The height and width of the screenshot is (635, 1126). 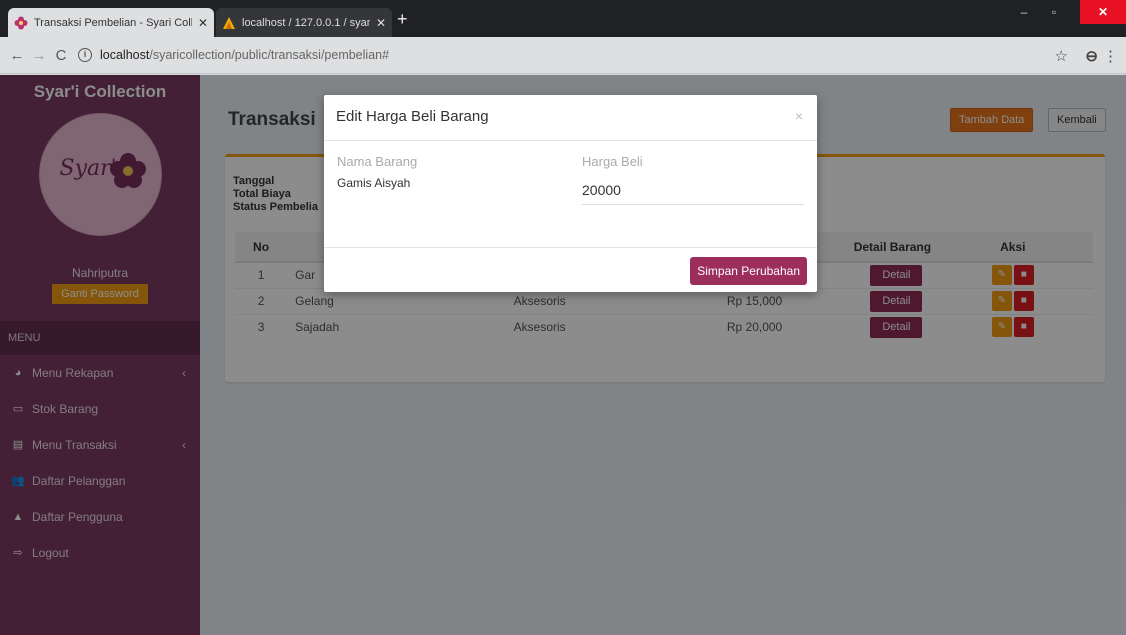 What do you see at coordinates (377, 161) in the screenshot?
I see `item-name-label: Nama Barang` at bounding box center [377, 161].